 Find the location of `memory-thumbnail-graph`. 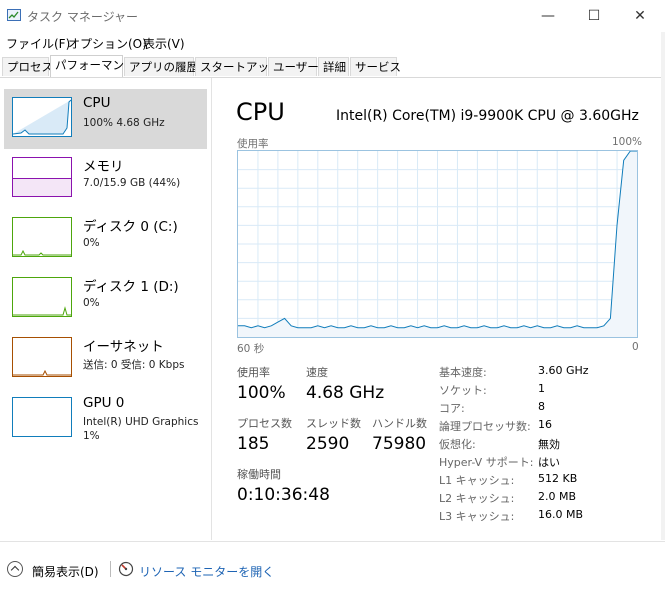

memory-thumbnail-graph is located at coordinates (42, 177).